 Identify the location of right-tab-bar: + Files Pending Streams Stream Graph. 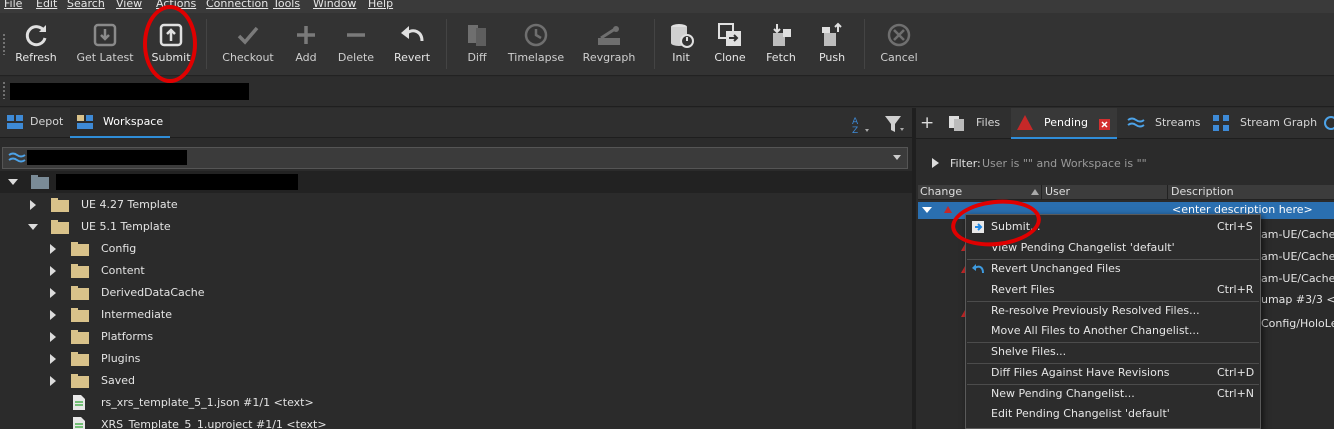
(1125, 123).